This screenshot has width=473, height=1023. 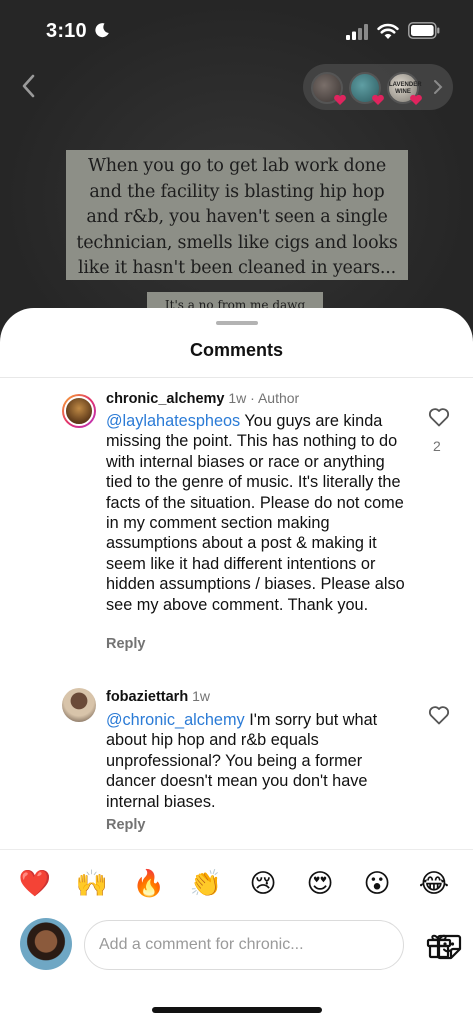 What do you see at coordinates (165, 399) in the screenshot?
I see `comment-username: chronic_alchemy` at bounding box center [165, 399].